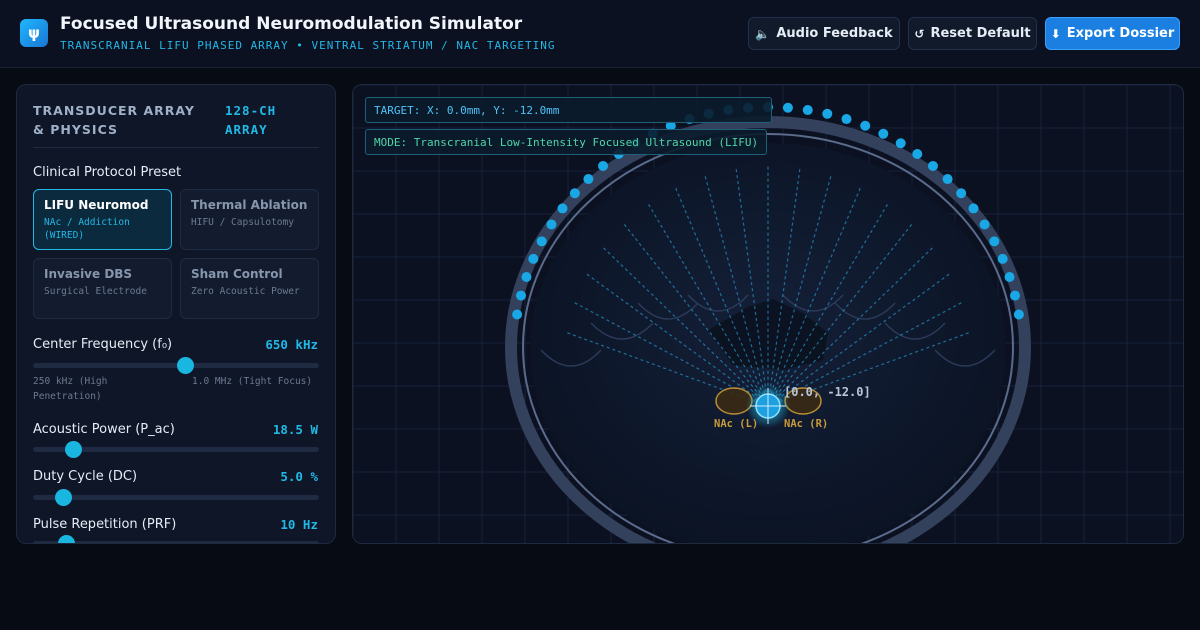  I want to click on nac-right-label: NAc (R), so click(806, 424).